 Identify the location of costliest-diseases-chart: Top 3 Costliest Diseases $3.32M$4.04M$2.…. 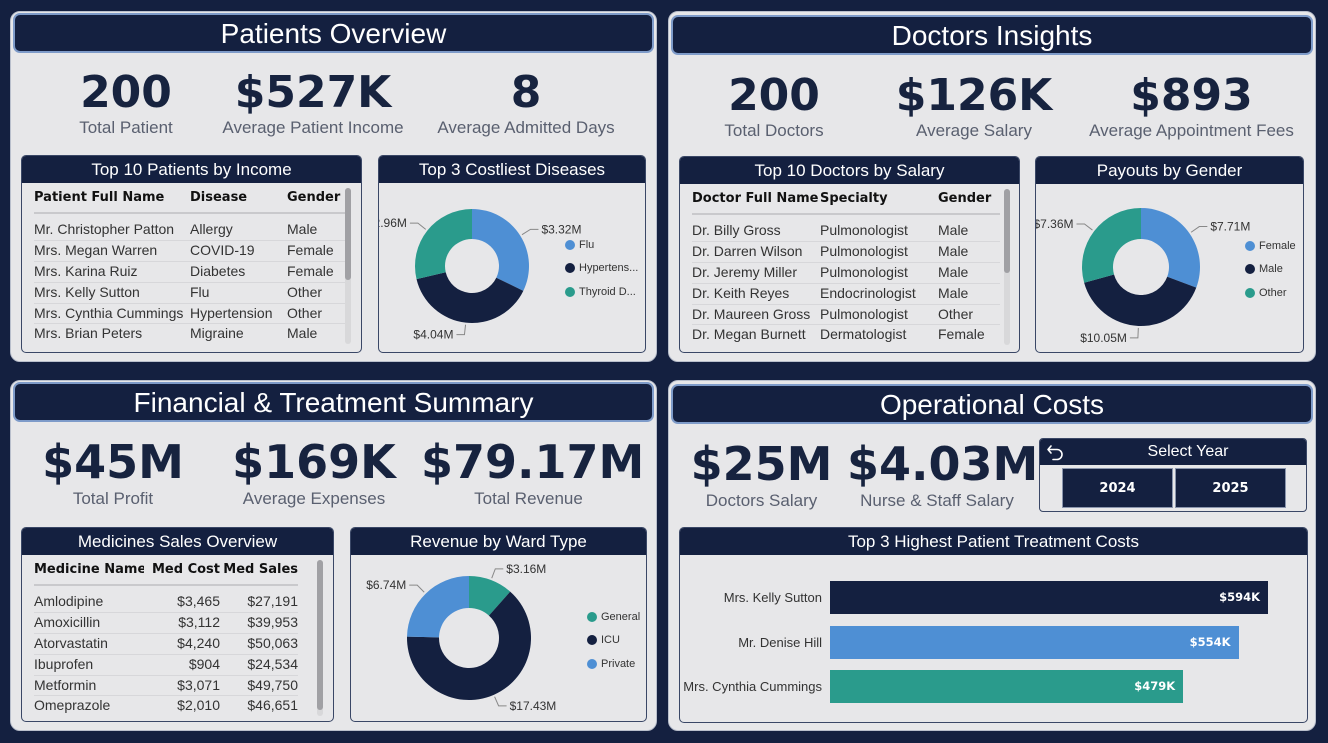
(512, 254).